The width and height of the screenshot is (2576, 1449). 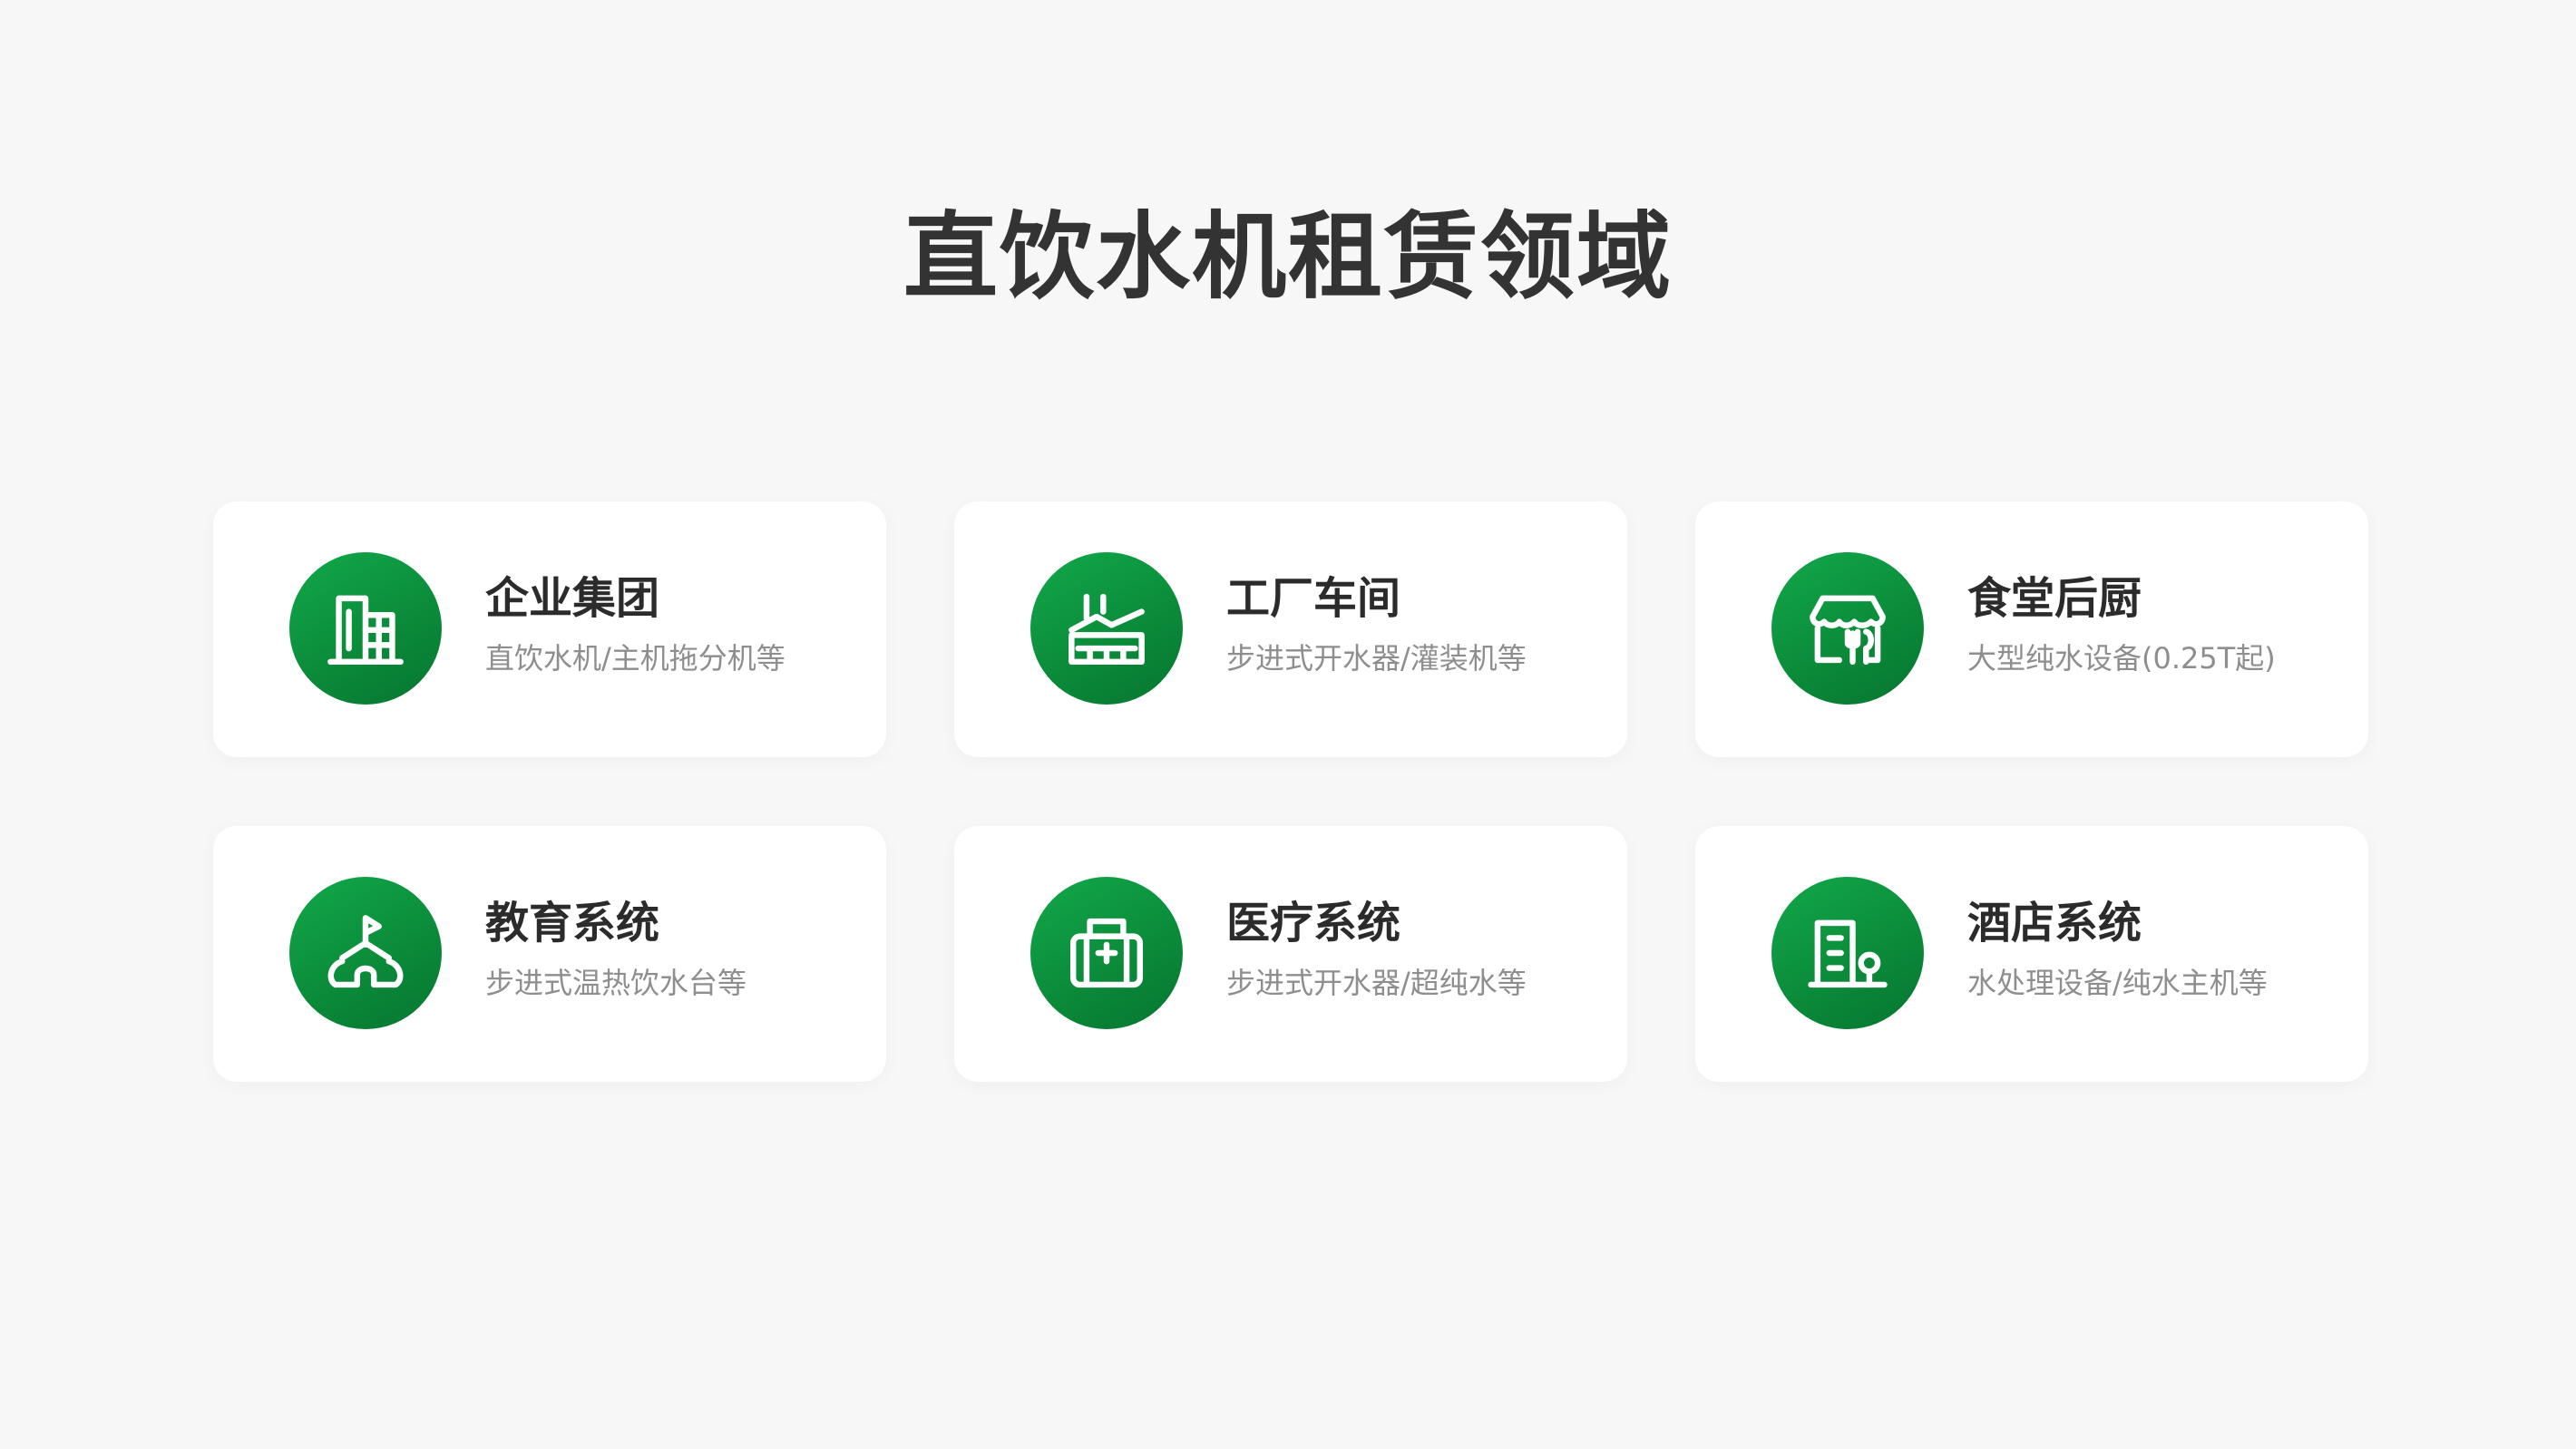 What do you see at coordinates (365, 628) in the screenshot?
I see `office-building-icon` at bounding box center [365, 628].